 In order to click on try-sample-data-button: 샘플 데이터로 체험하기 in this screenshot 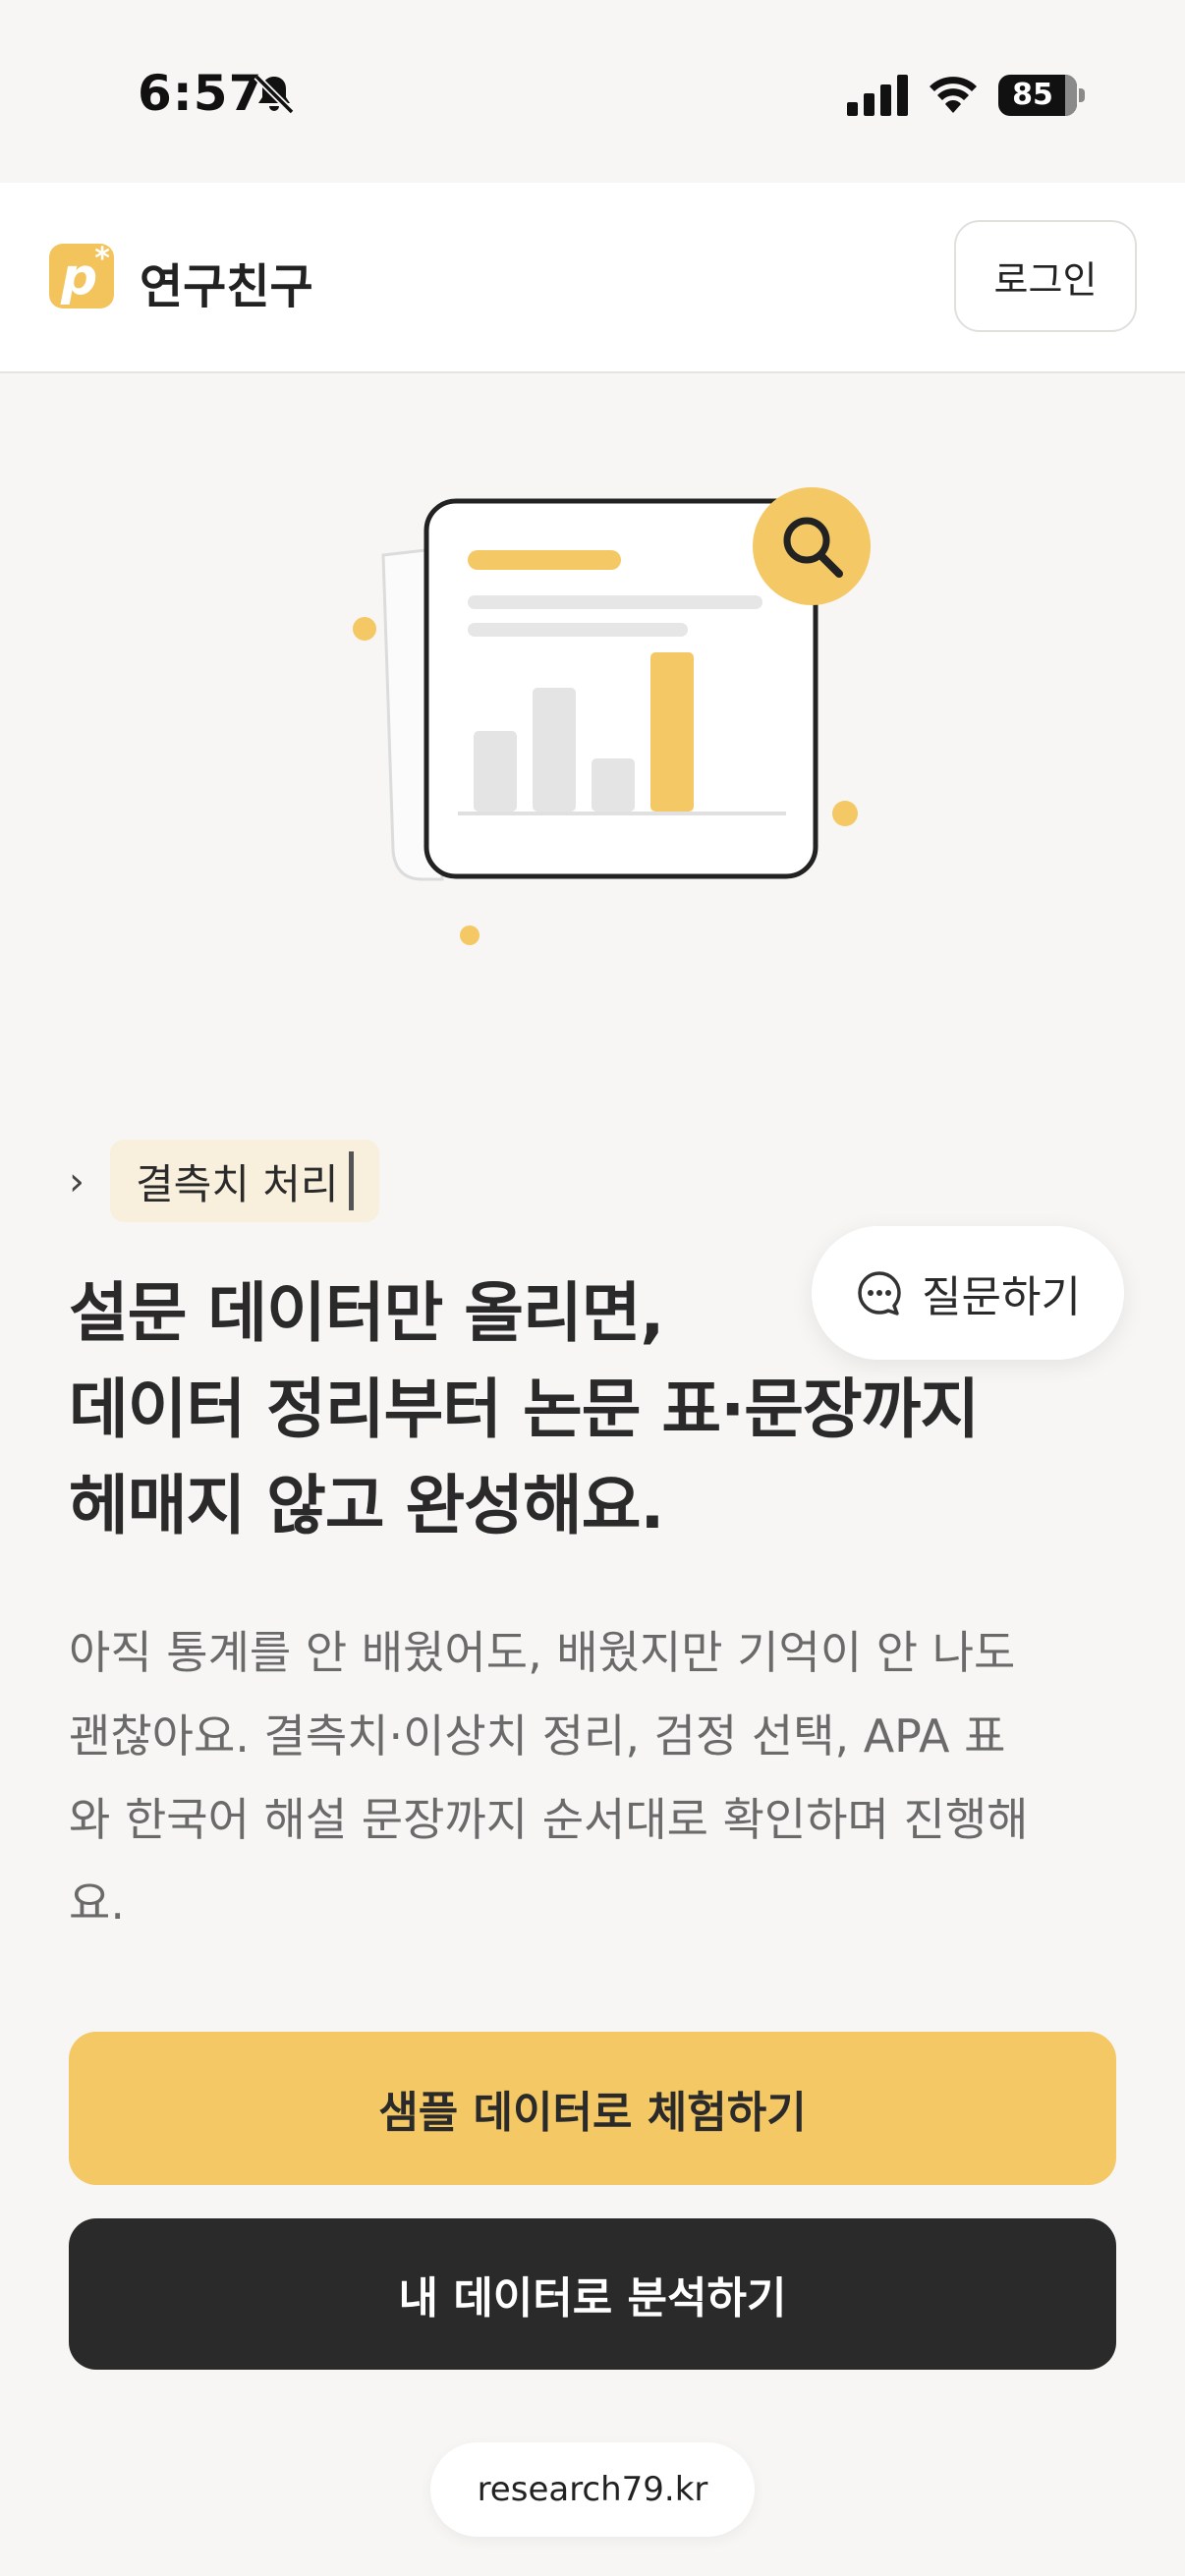, I will do `click(592, 2108)`.